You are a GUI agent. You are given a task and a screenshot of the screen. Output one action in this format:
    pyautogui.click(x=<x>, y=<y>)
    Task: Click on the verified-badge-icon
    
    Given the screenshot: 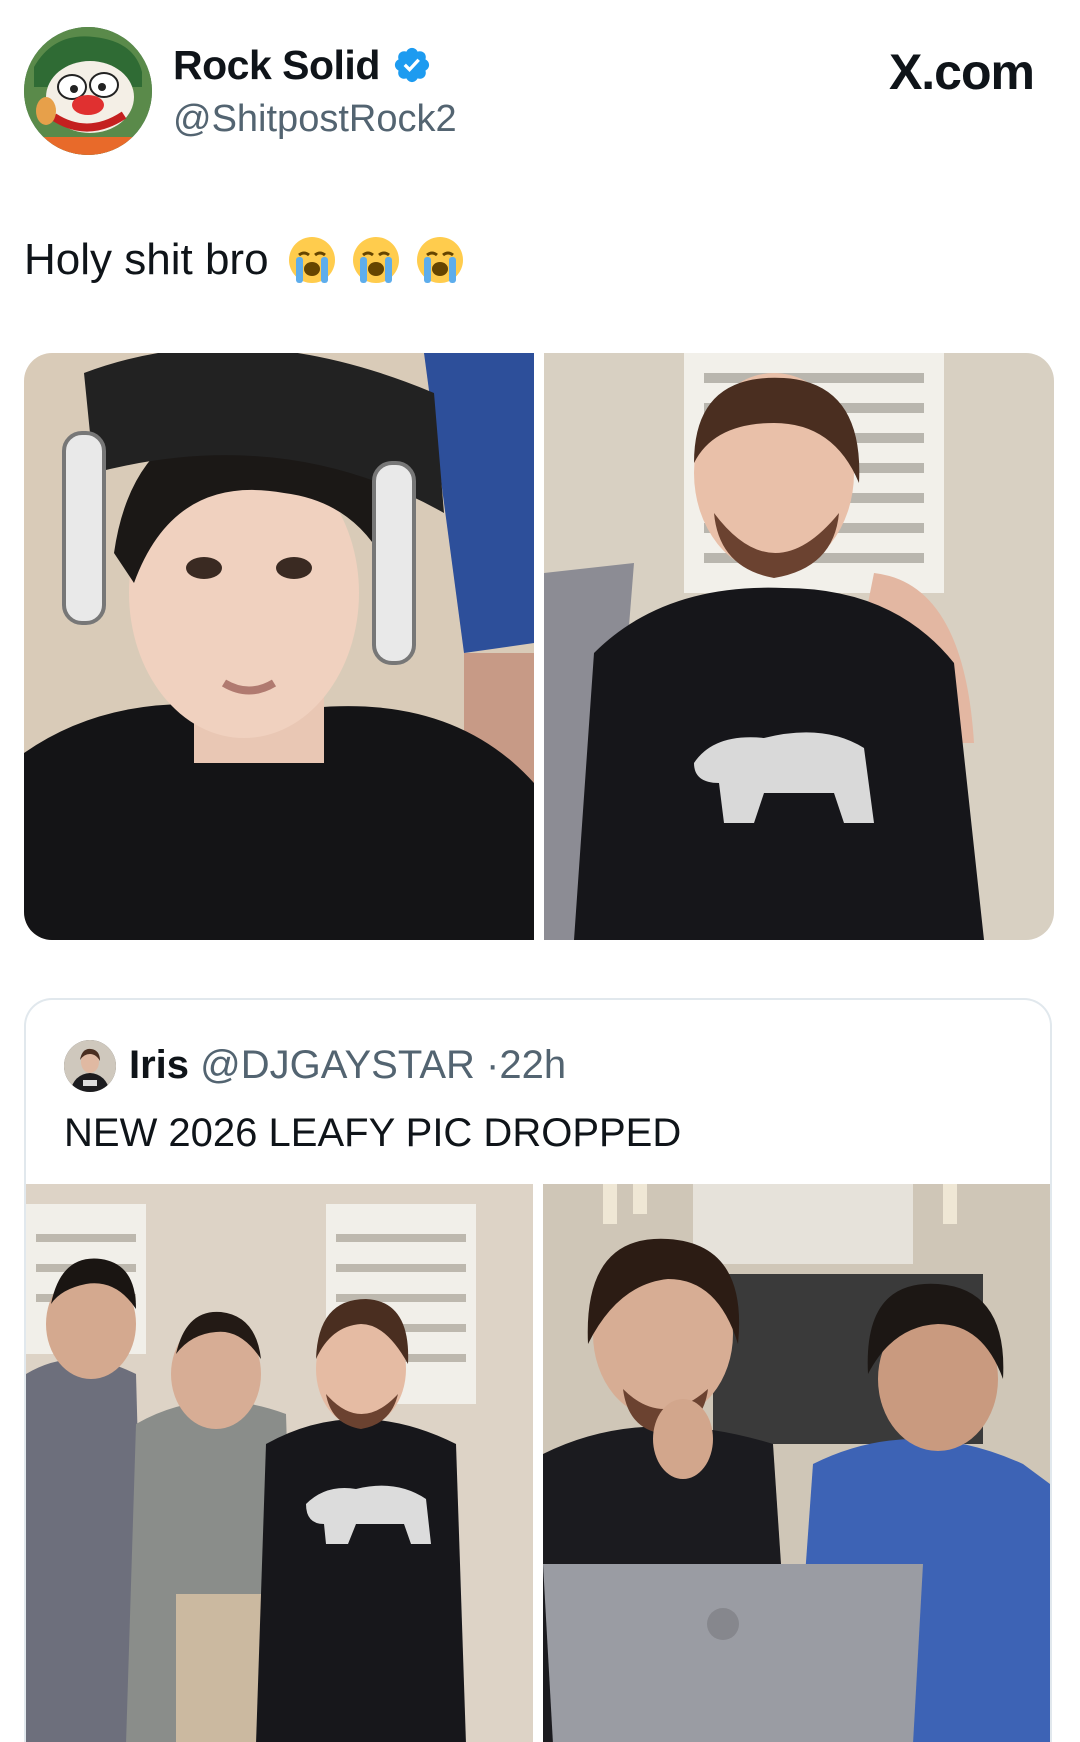 What is the action you would take?
    pyautogui.click(x=412, y=65)
    